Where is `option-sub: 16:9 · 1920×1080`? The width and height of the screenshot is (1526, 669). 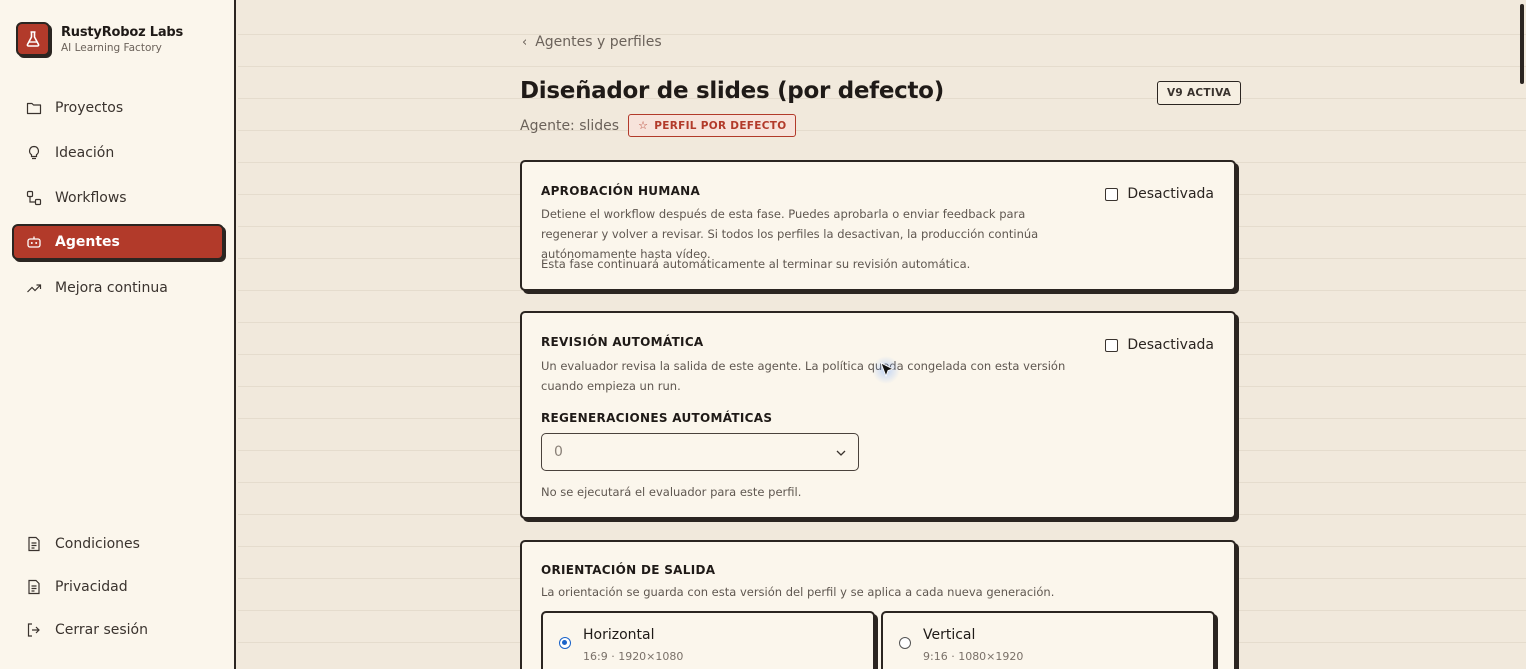 option-sub: 16:9 · 1920×1080 is located at coordinates (633, 656).